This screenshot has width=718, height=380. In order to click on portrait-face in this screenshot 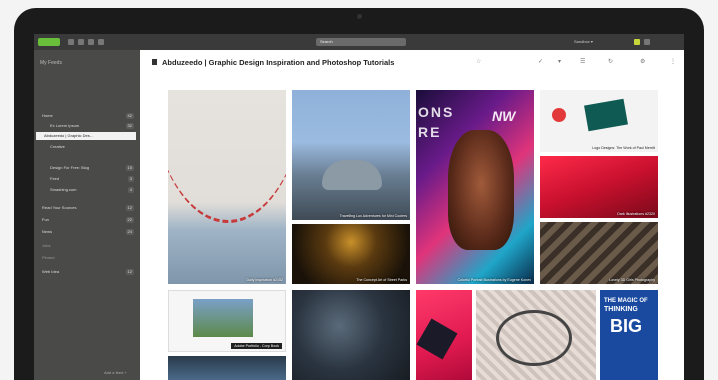, I will do `click(481, 190)`.